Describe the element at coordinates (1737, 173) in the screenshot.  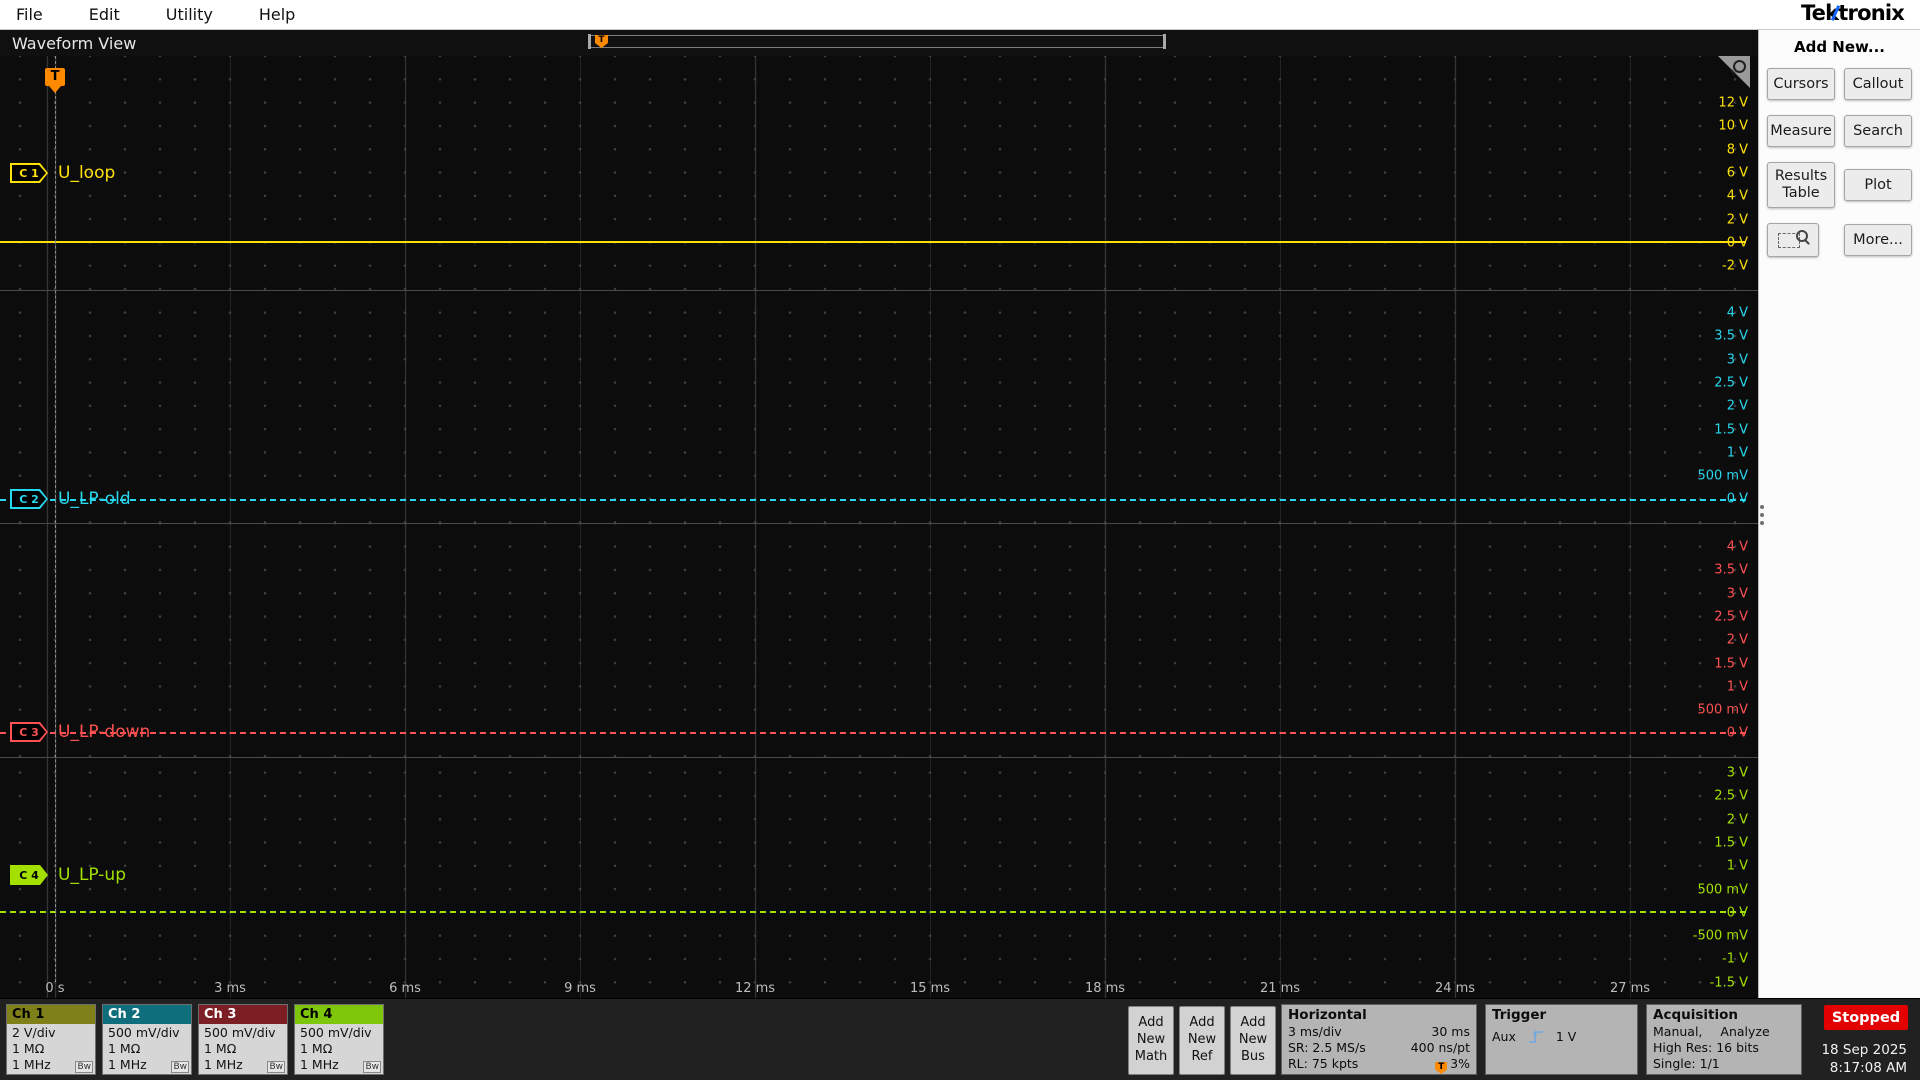
I see `vertical-scale-label: 6 V` at that location.